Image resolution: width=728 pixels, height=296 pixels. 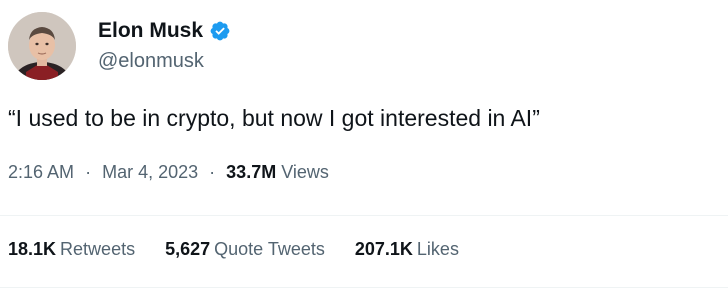 What do you see at coordinates (220, 31) in the screenshot?
I see `verified-badge-icon` at bounding box center [220, 31].